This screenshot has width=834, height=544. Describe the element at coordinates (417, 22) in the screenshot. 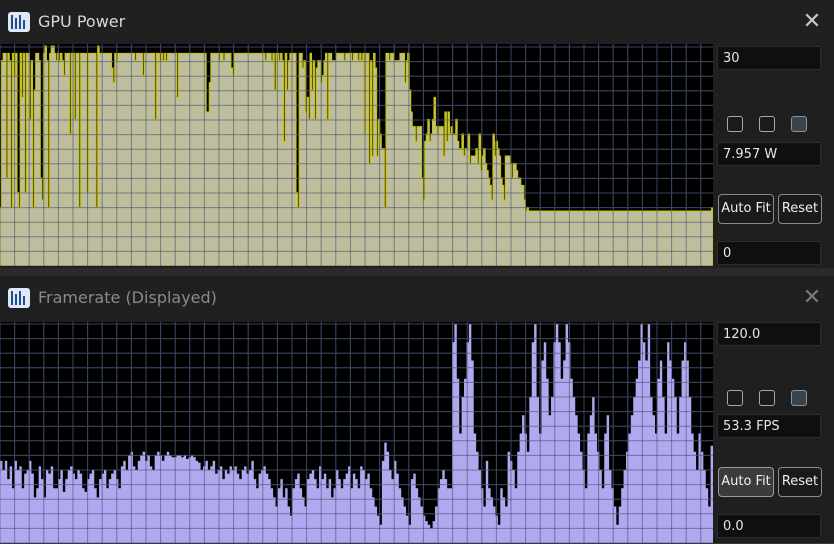

I see `gpu-power-titlebar: GPU Power ✕` at that location.